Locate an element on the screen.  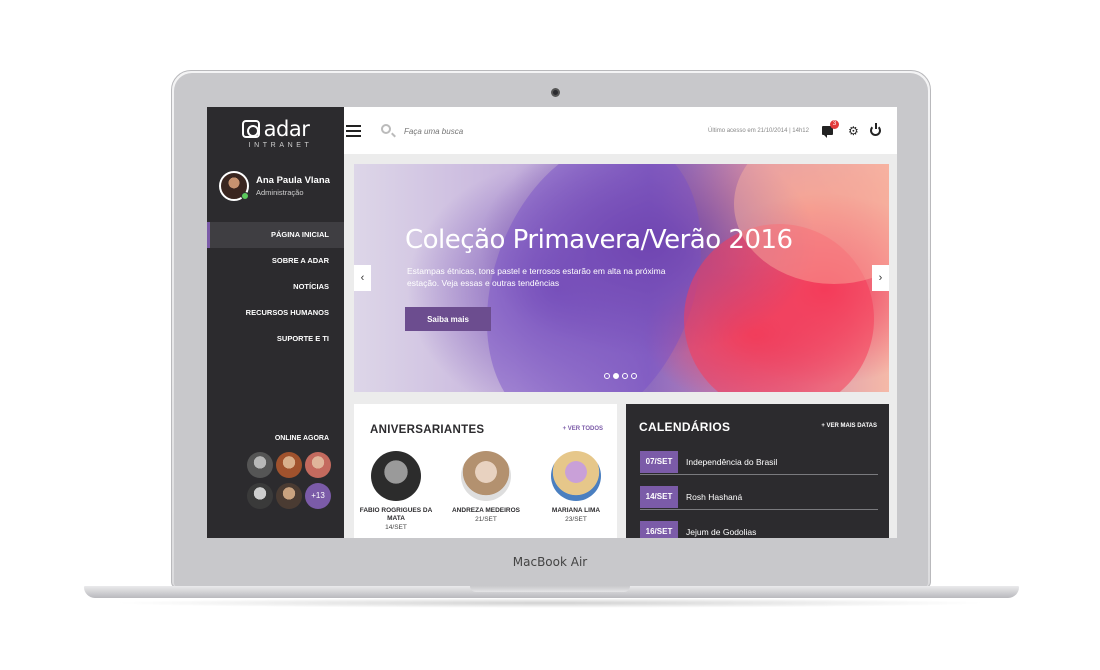
online-now-title: ONLINE AGORA is located at coordinates (301, 438).